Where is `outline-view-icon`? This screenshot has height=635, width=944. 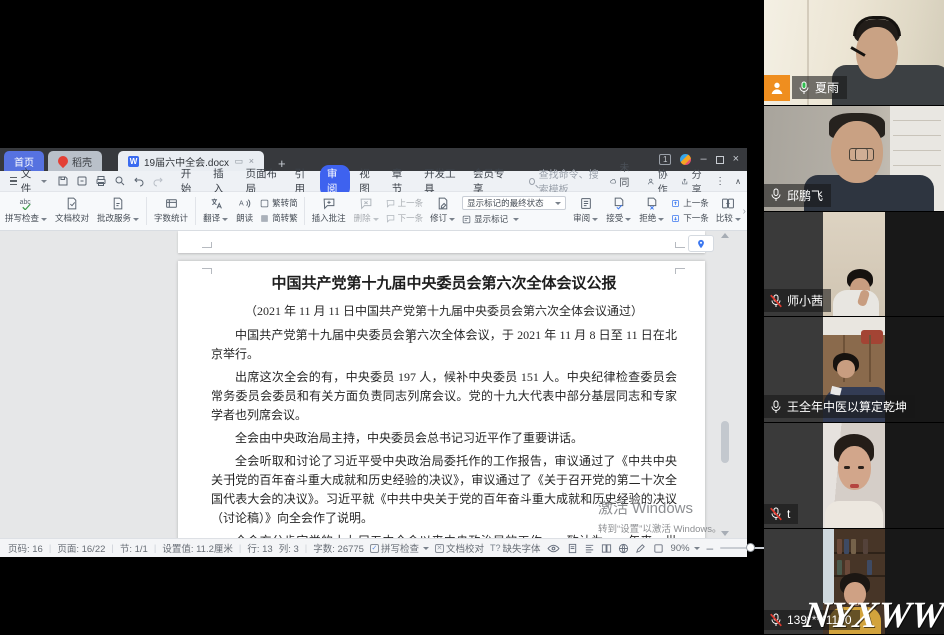
outline-view-icon is located at coordinates (589, 548).